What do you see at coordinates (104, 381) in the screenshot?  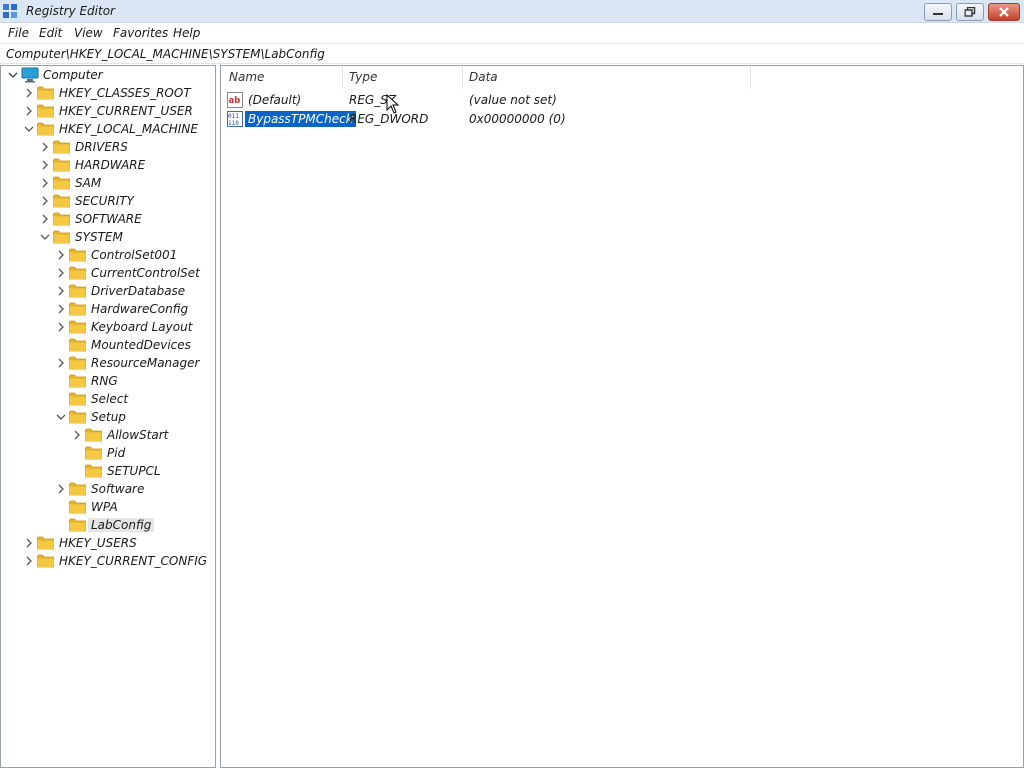 I see `tree-item-label: RNG` at bounding box center [104, 381].